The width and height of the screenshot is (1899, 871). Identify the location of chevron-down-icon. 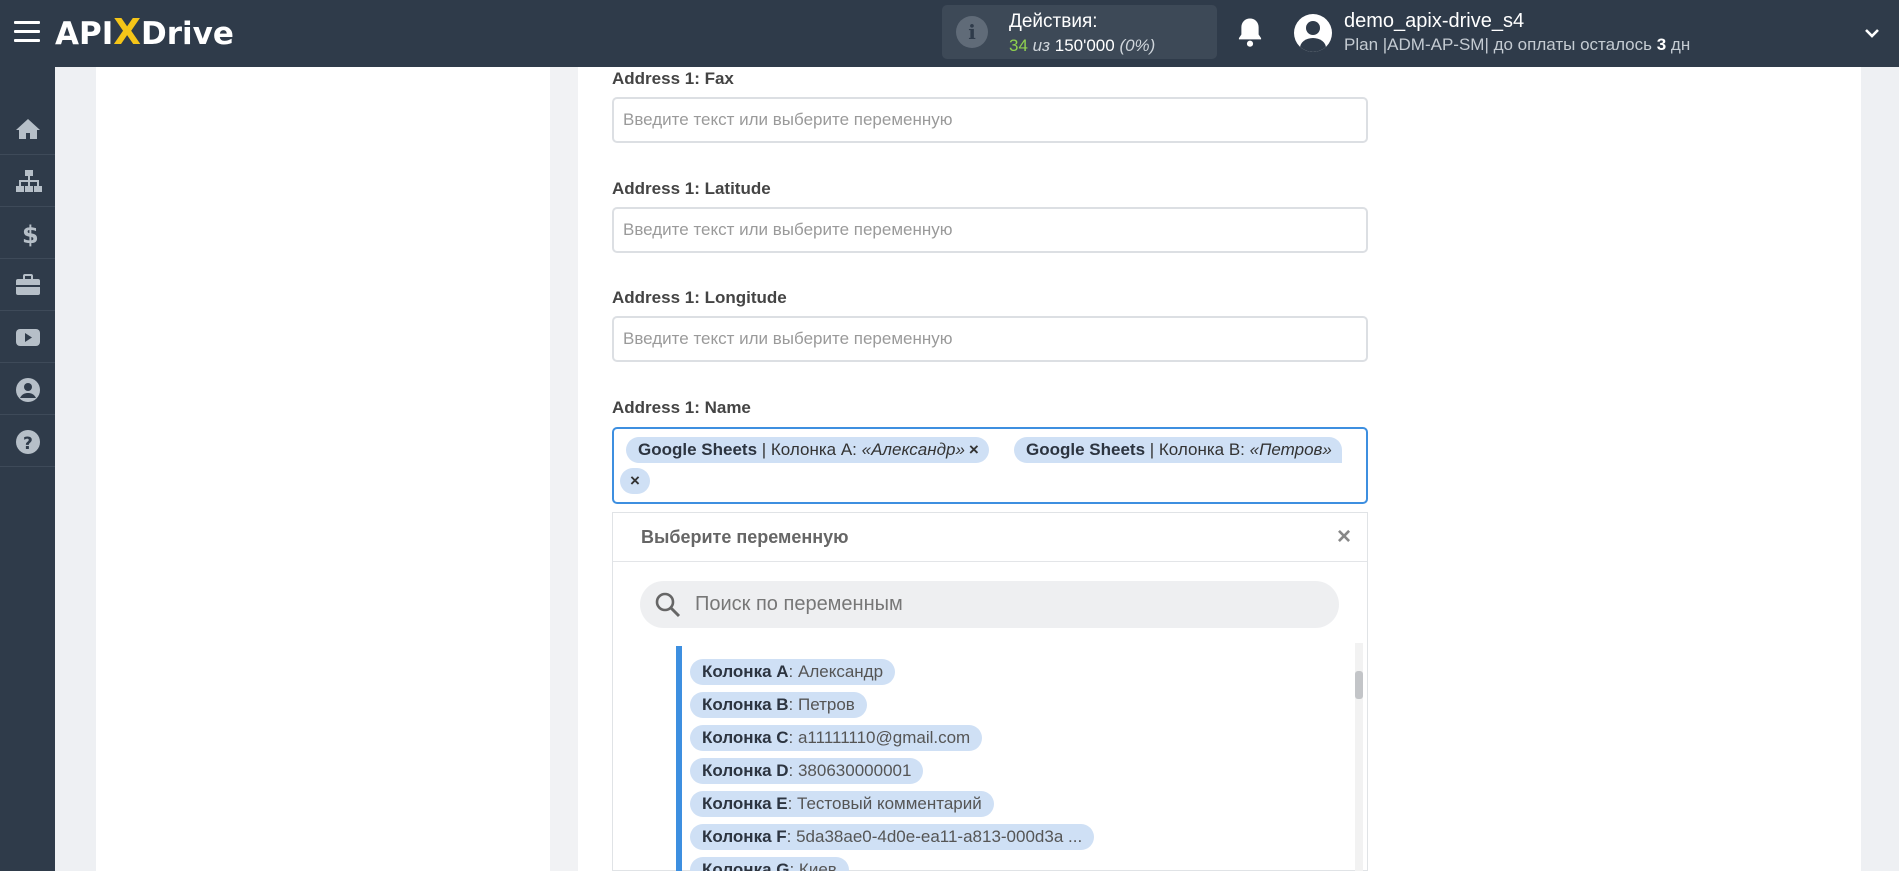
(1872, 33).